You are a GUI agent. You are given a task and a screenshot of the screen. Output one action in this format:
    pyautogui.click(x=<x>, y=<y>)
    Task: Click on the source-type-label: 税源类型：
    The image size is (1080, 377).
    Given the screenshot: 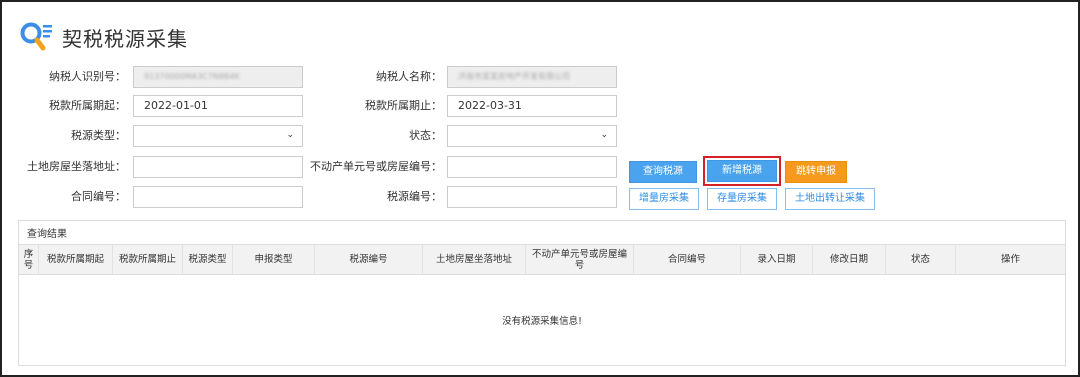 What is the action you would take?
    pyautogui.click(x=98, y=135)
    